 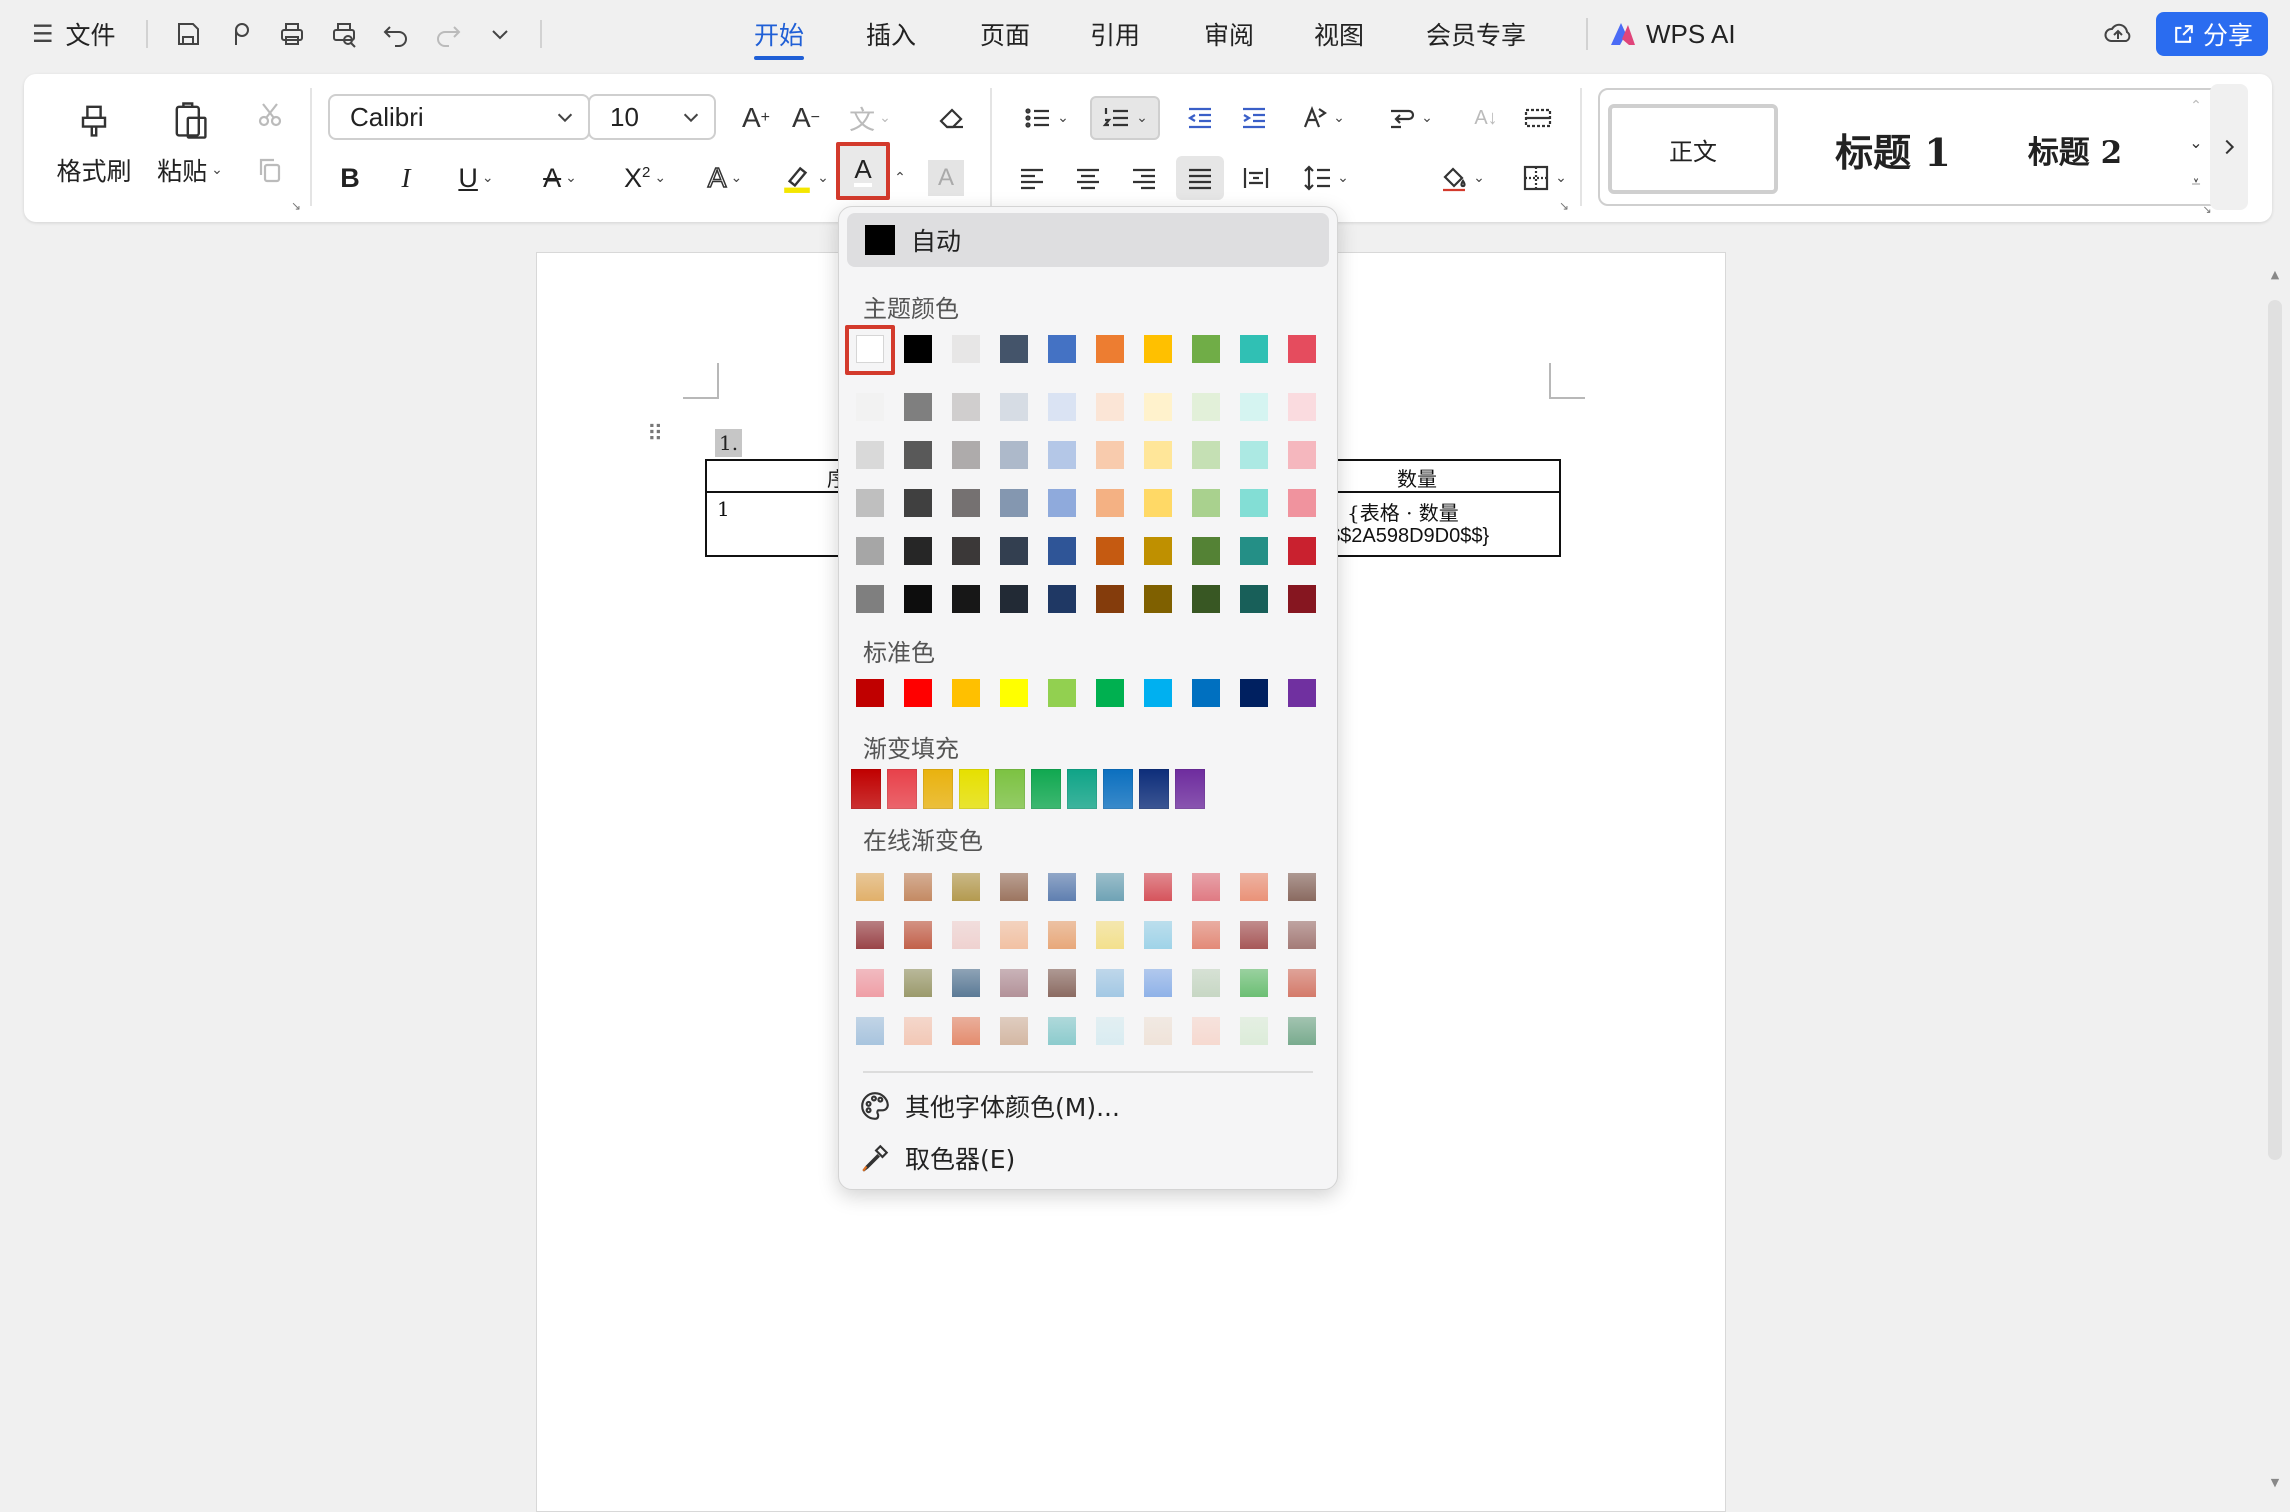 I want to click on line-spacing-button: ⌄, so click(x=1326, y=178).